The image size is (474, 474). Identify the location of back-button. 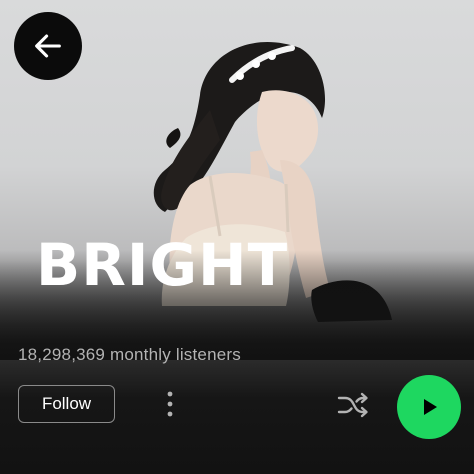
(48, 46).